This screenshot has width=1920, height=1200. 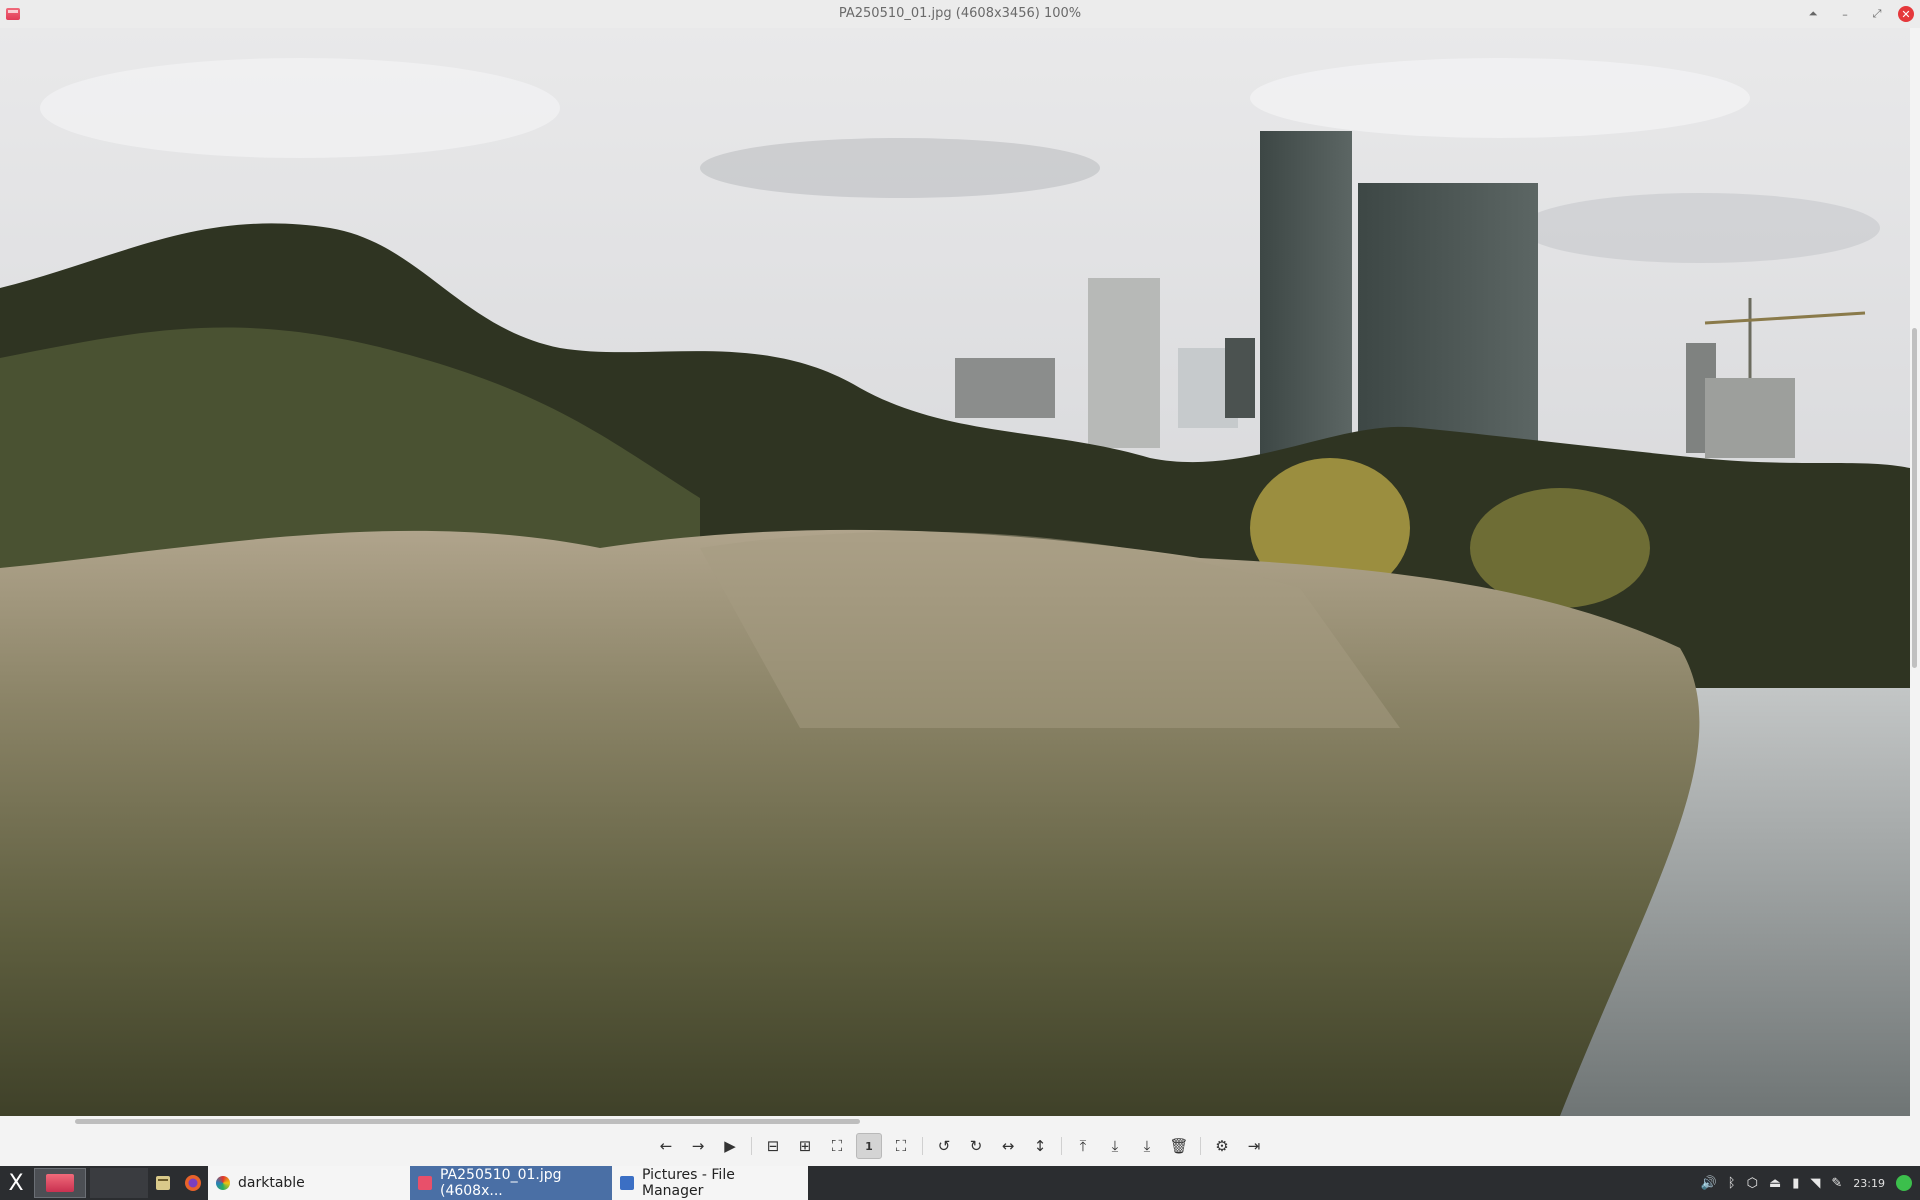 I want to click on flip-v-icon: ↕, so click(x=1040, y=1146).